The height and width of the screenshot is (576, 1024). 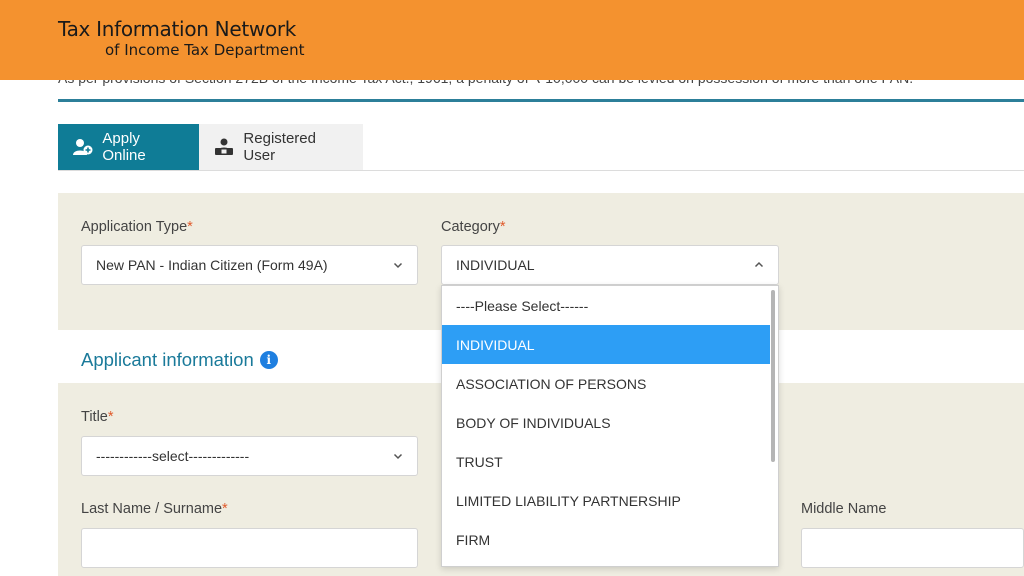 I want to click on application-type-label: Application Type*, so click(x=137, y=227).